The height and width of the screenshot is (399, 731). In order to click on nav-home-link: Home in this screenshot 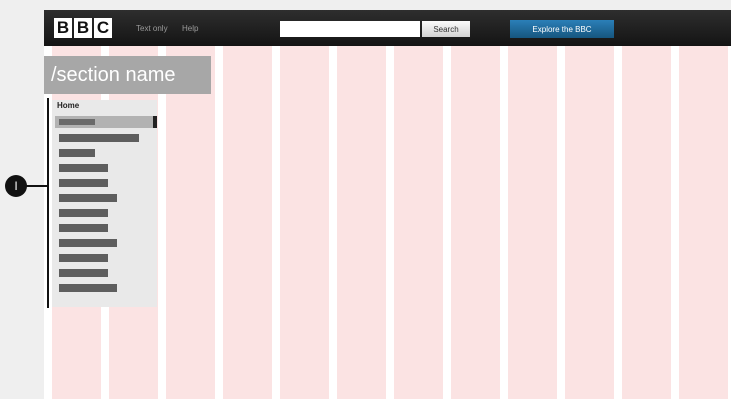, I will do `click(68, 105)`.